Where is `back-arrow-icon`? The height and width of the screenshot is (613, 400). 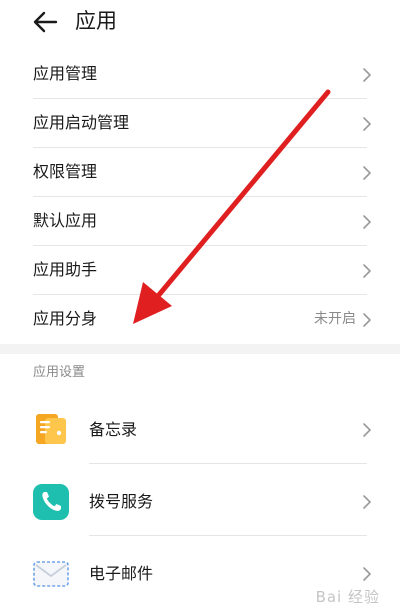
back-arrow-icon is located at coordinates (45, 22).